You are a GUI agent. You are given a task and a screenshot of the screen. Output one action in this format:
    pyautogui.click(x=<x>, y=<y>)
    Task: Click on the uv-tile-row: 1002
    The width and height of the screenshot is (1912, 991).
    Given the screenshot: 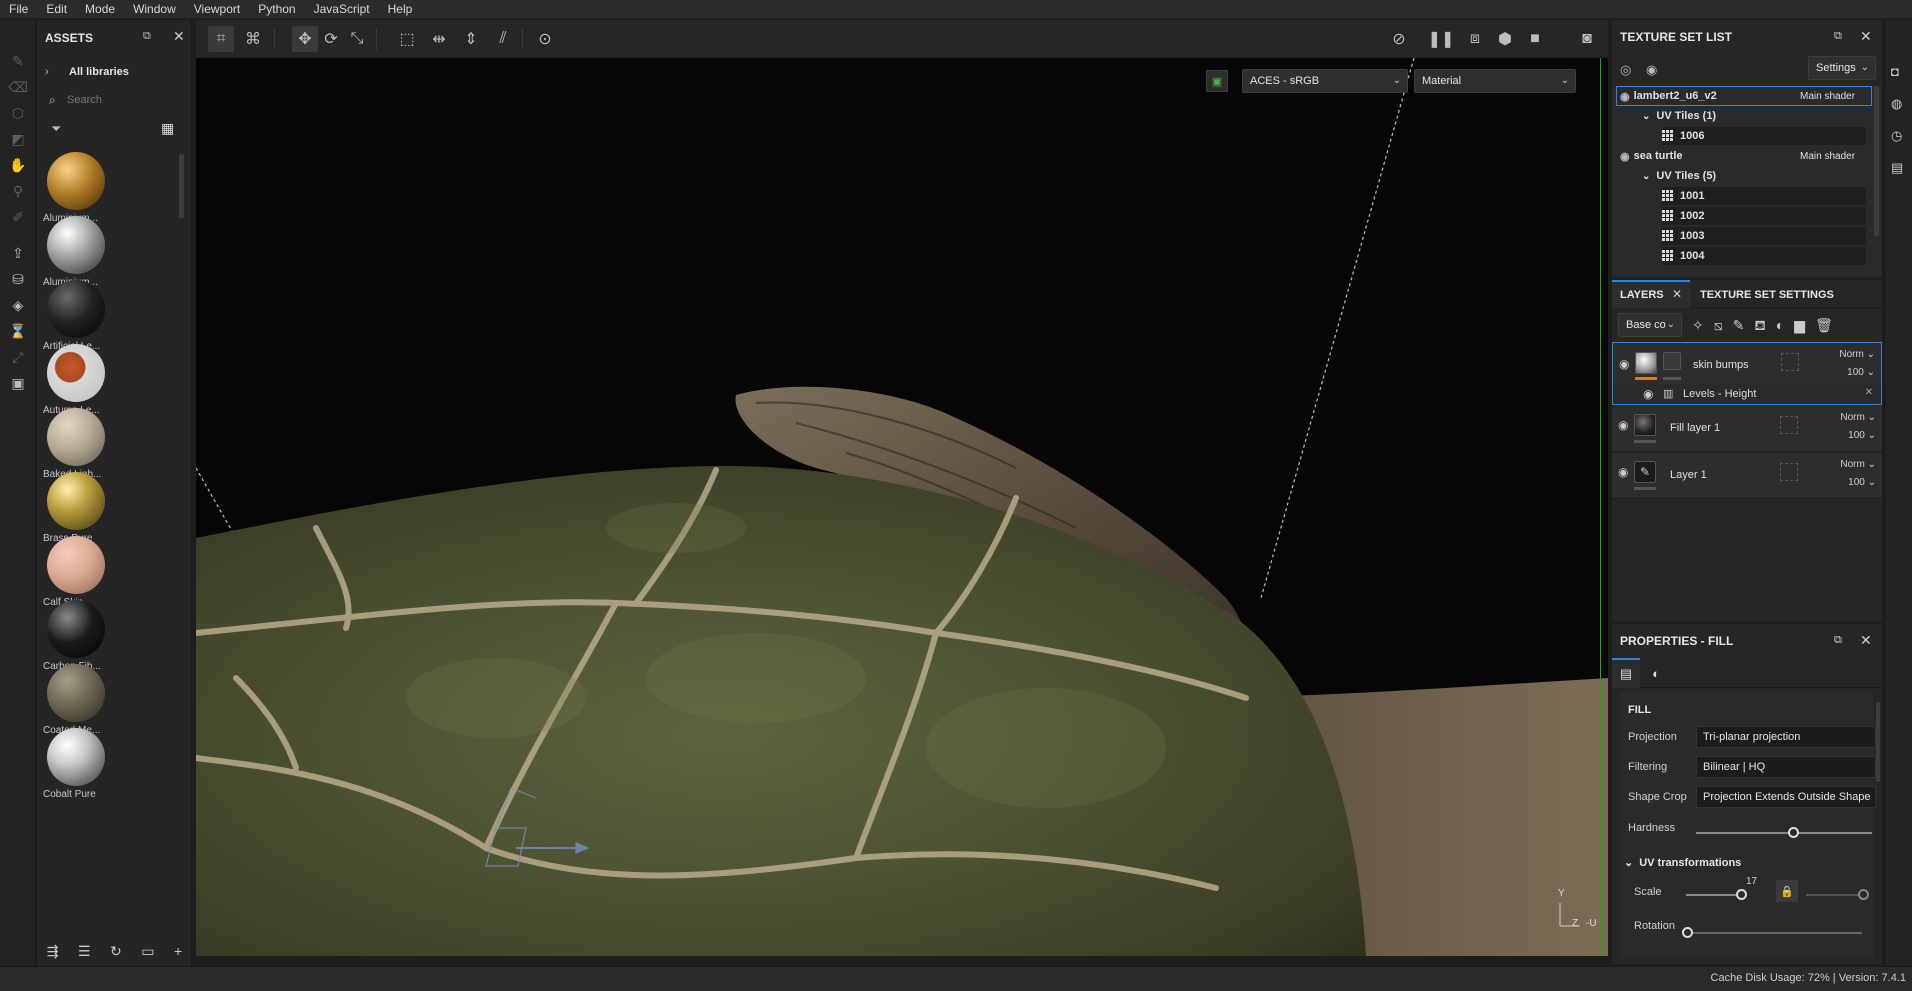 What is the action you would take?
    pyautogui.click(x=1764, y=216)
    